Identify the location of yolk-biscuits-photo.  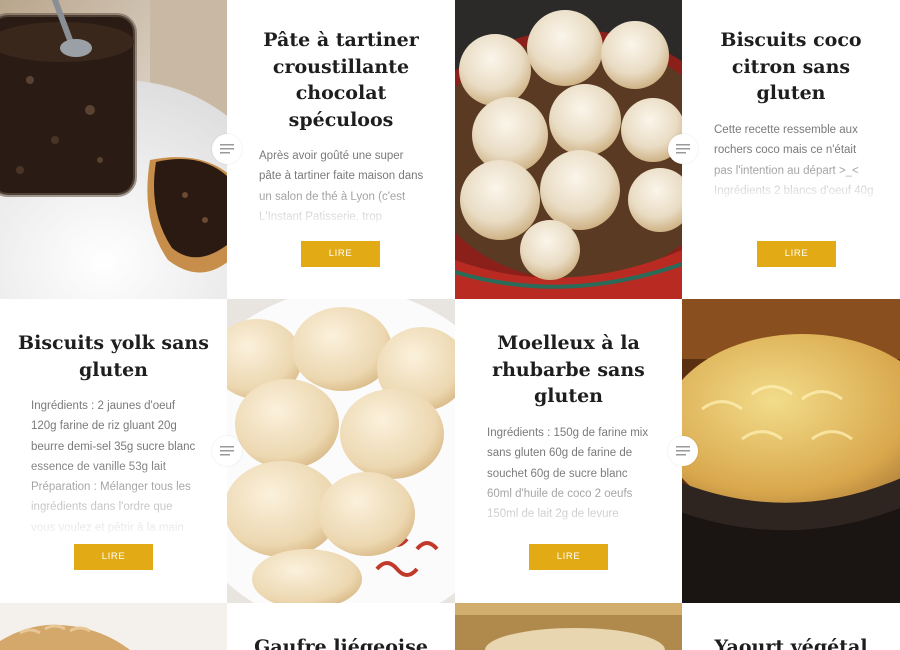
(341, 451).